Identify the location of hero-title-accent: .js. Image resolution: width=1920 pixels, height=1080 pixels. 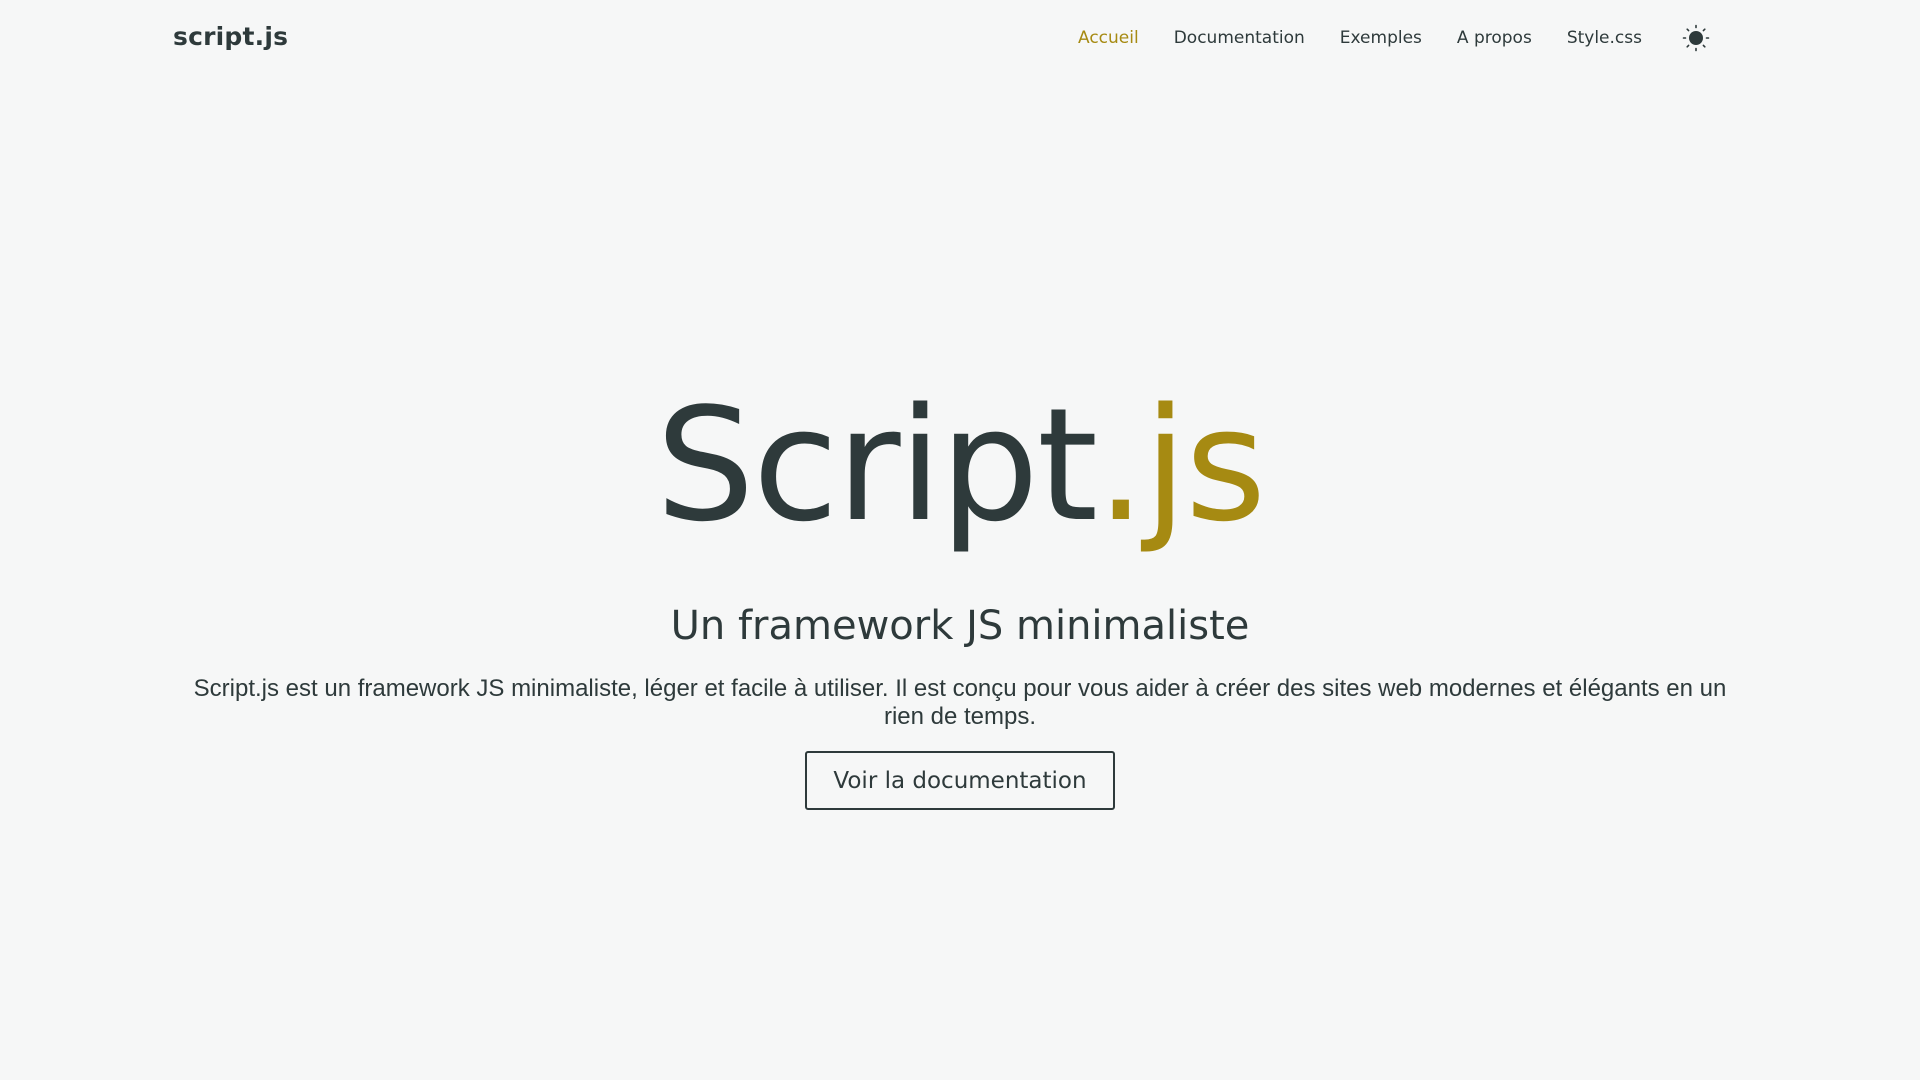
(1181, 465).